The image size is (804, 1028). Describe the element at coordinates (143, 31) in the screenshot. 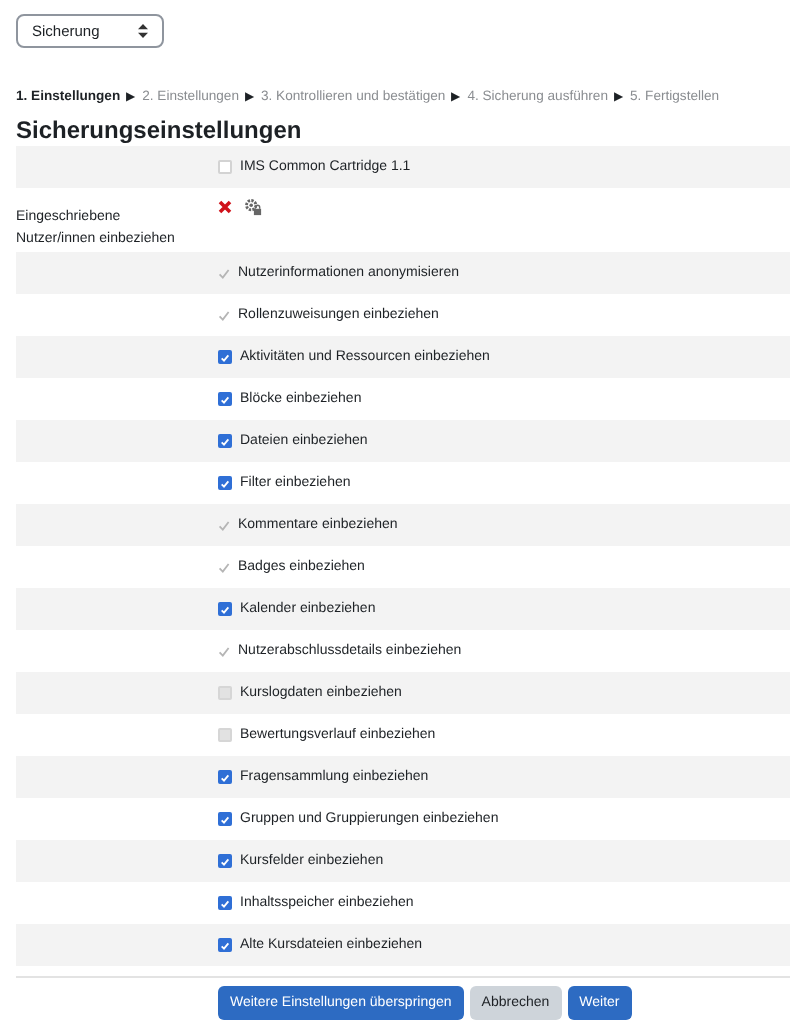

I see `updown-caret-icon` at that location.